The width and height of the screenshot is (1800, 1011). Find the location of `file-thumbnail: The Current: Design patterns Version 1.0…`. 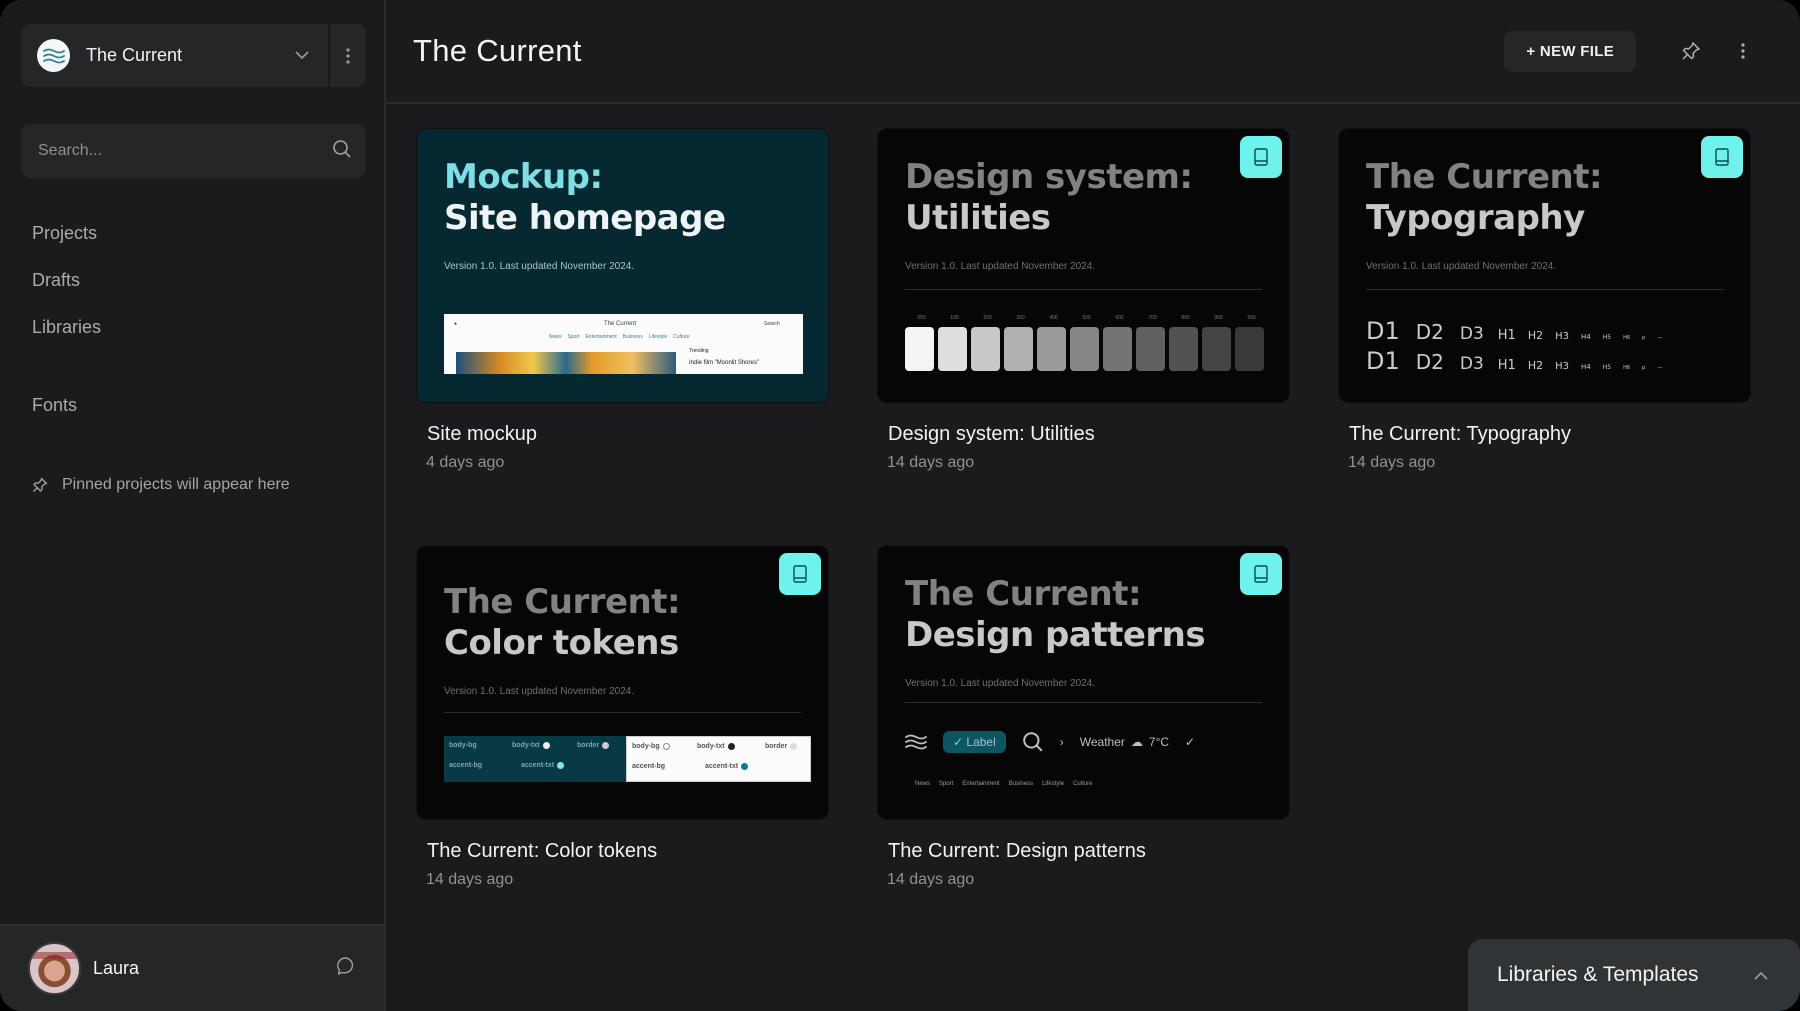

file-thumbnail: The Current: Design patterns Version 1.0… is located at coordinates (1083, 682).